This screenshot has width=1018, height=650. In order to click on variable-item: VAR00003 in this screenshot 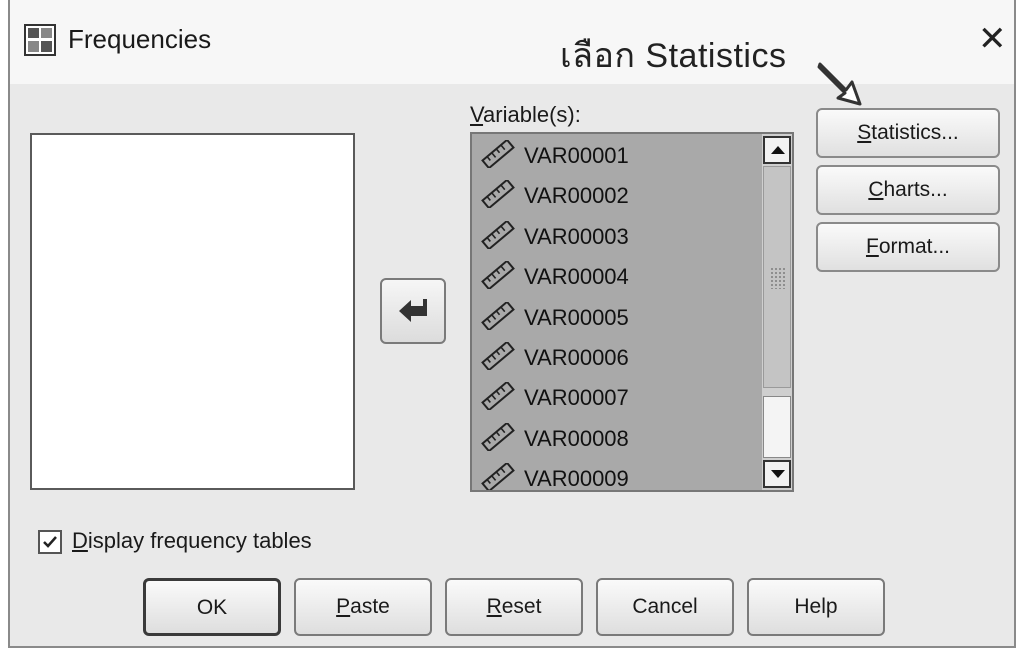, I will do `click(616, 235)`.